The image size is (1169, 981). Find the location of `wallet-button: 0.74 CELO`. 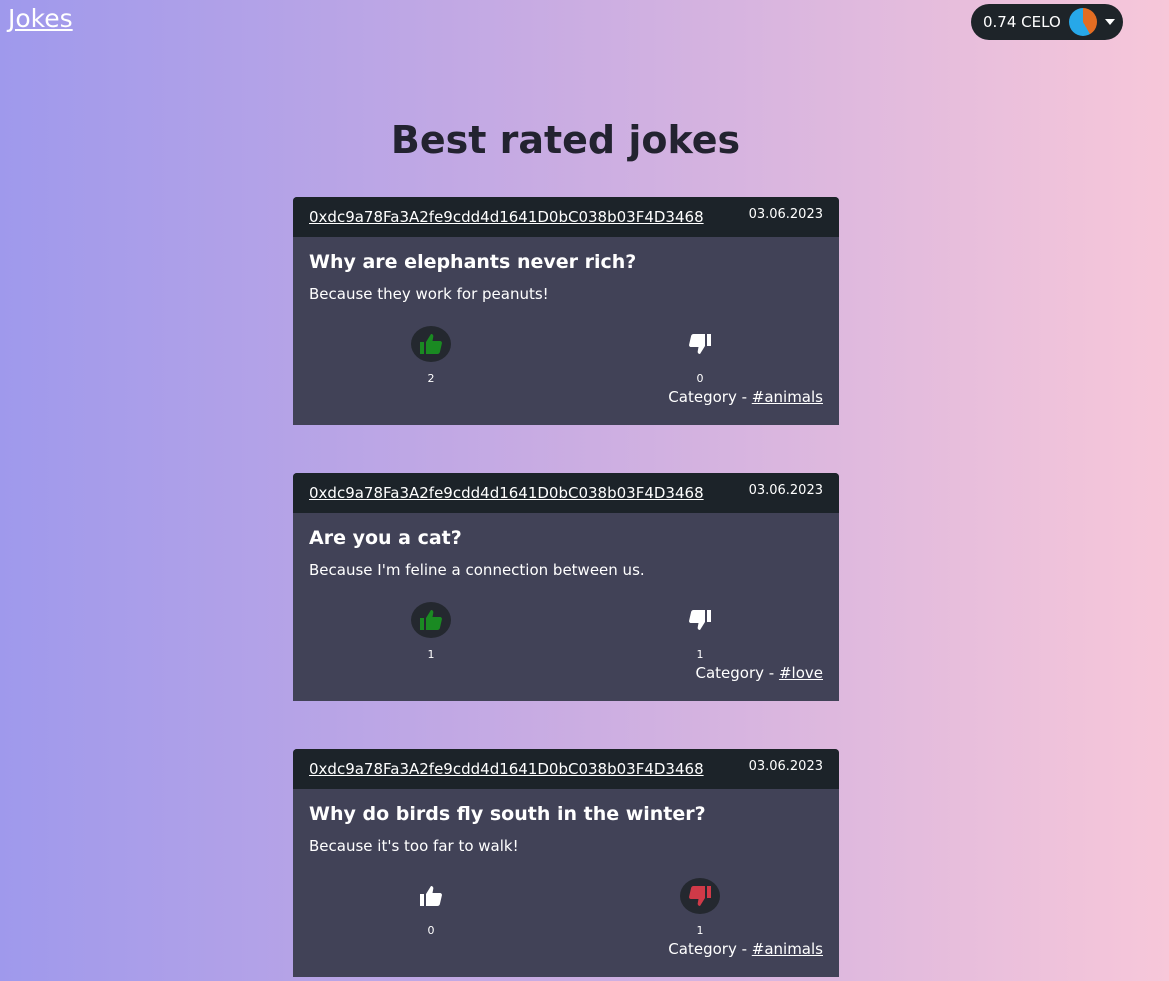

wallet-button: 0.74 CELO is located at coordinates (1047, 22).